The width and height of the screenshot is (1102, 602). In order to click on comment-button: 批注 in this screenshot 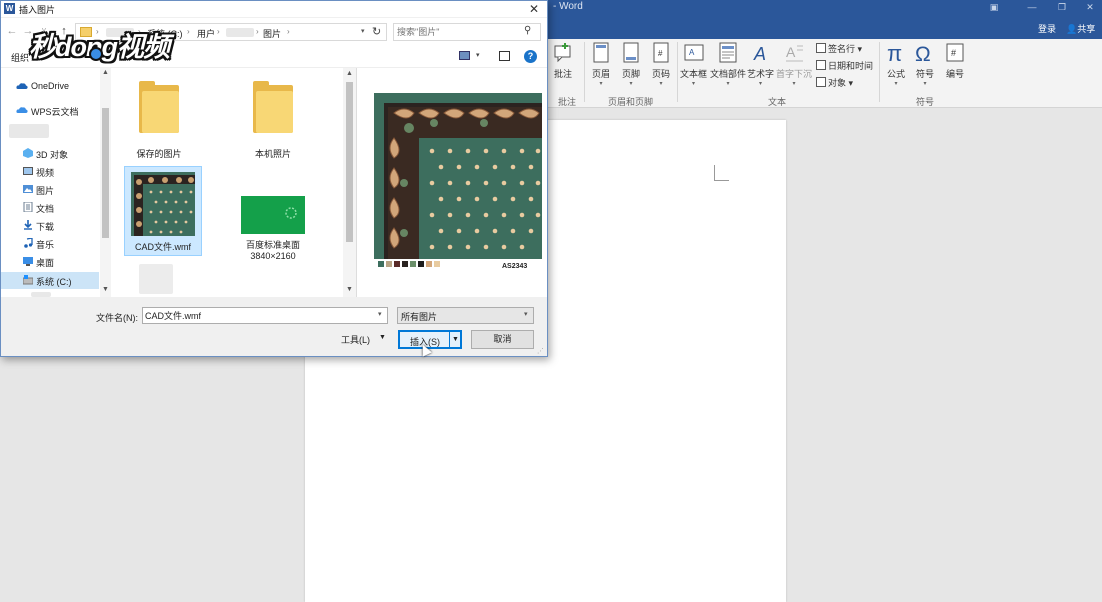, I will do `click(563, 60)`.